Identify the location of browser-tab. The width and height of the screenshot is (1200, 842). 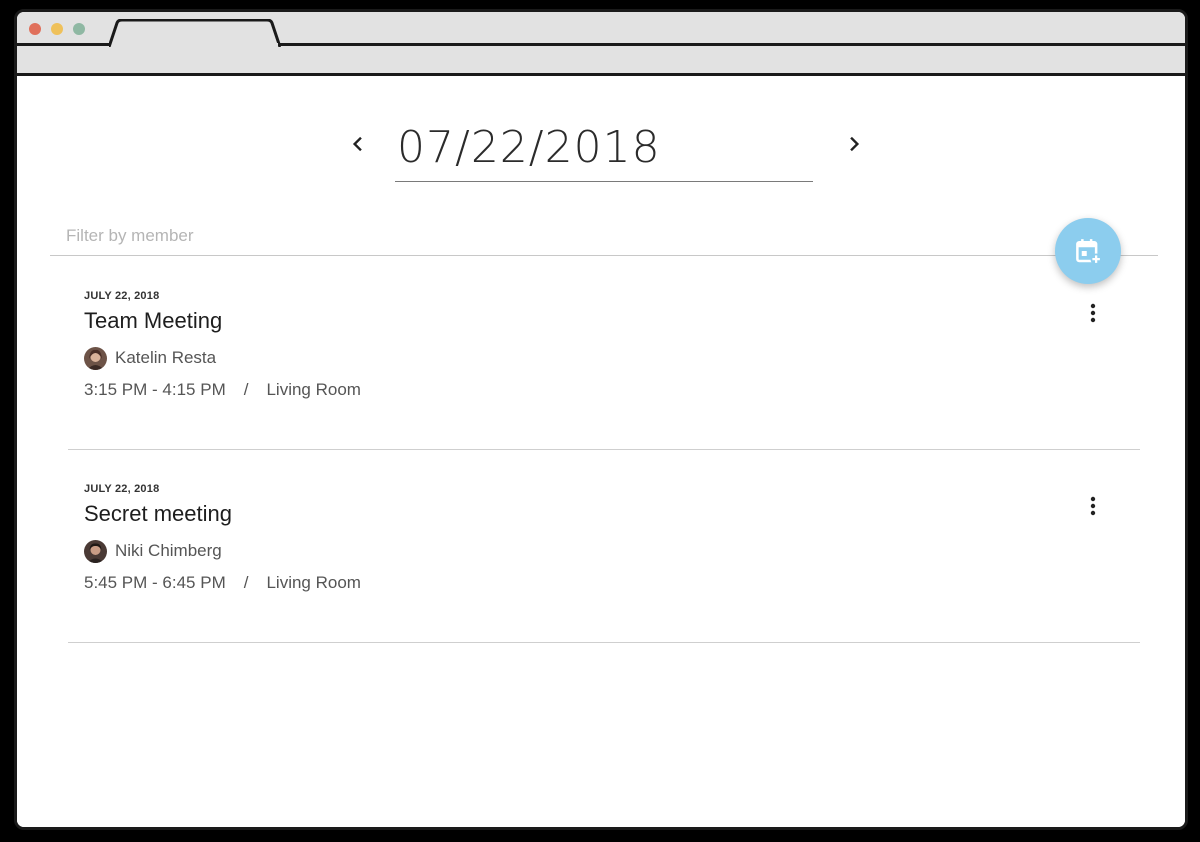
(195, 33).